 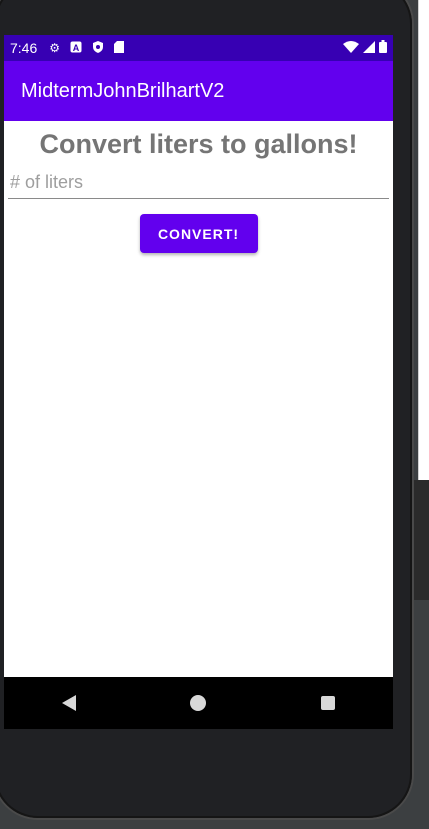 I want to click on svg-text: A, so click(x=76, y=48).